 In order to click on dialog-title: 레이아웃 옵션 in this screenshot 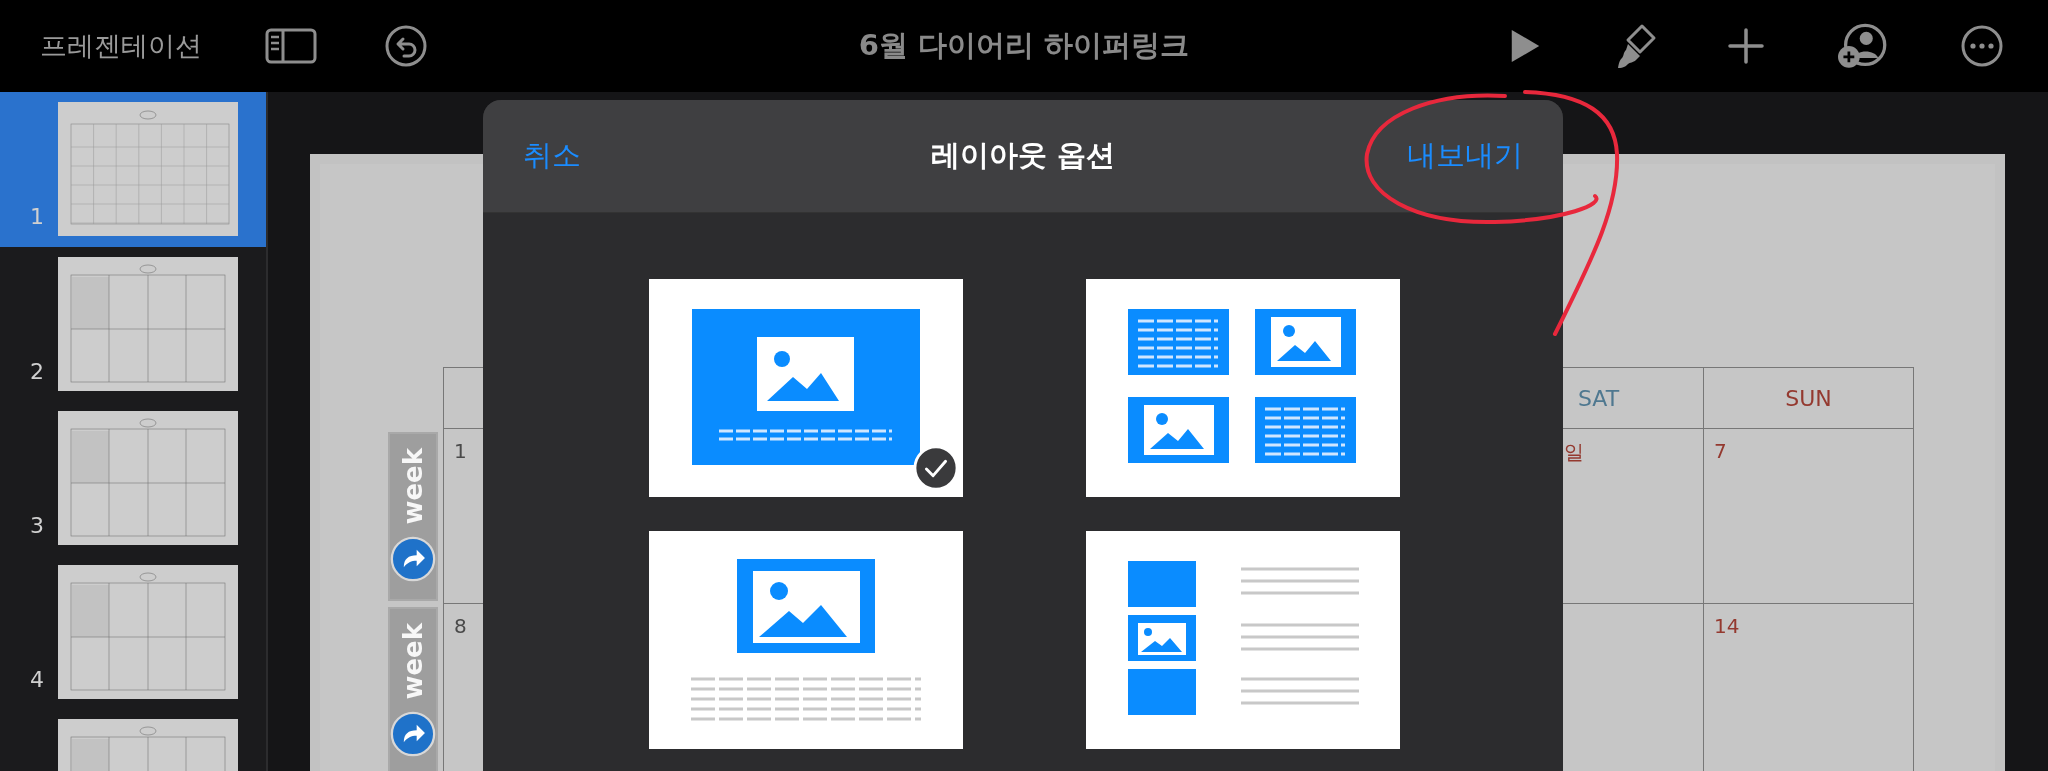, I will do `click(1023, 155)`.